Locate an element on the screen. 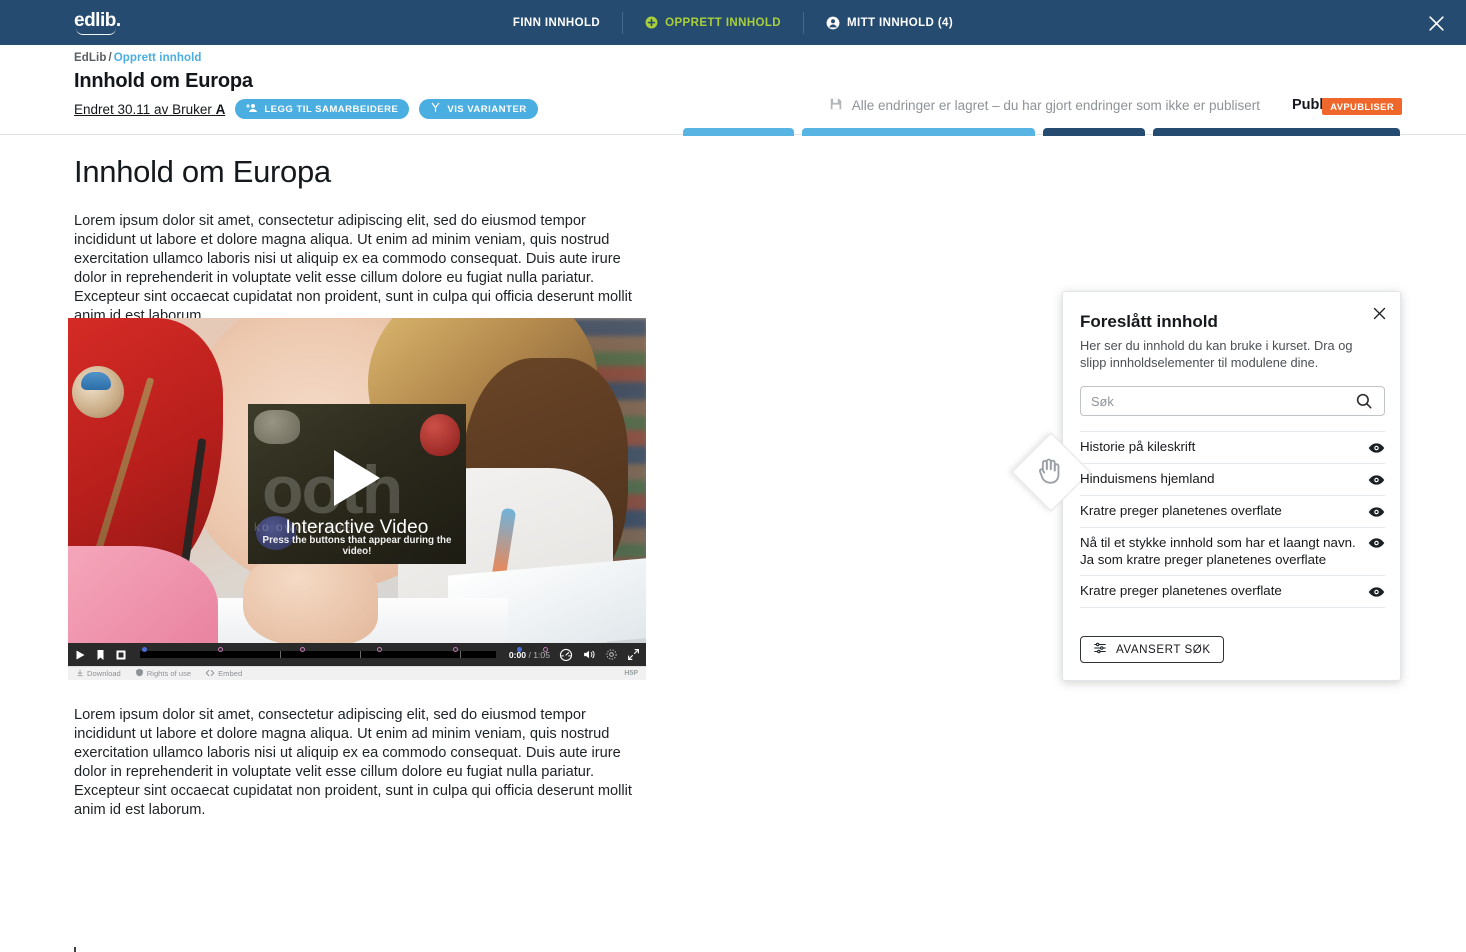  video-rights-action: Rights of use is located at coordinates (163, 673).